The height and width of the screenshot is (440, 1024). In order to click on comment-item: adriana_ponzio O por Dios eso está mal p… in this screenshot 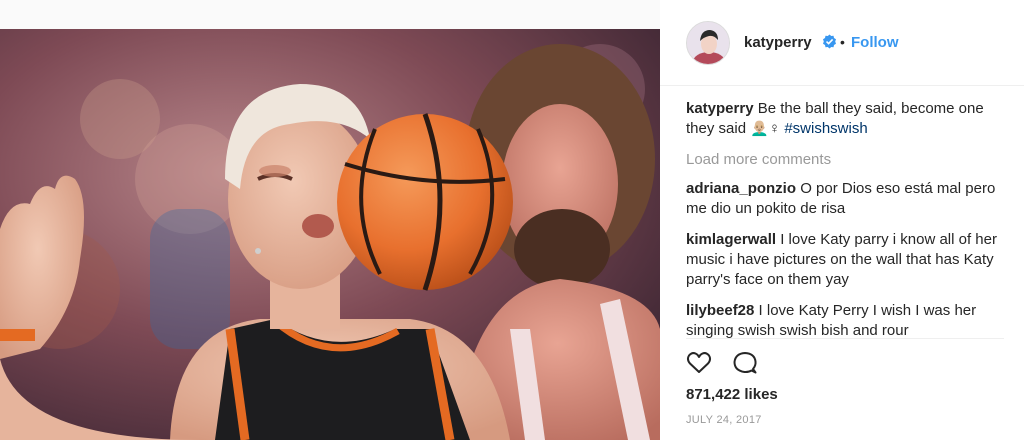, I will do `click(845, 199)`.